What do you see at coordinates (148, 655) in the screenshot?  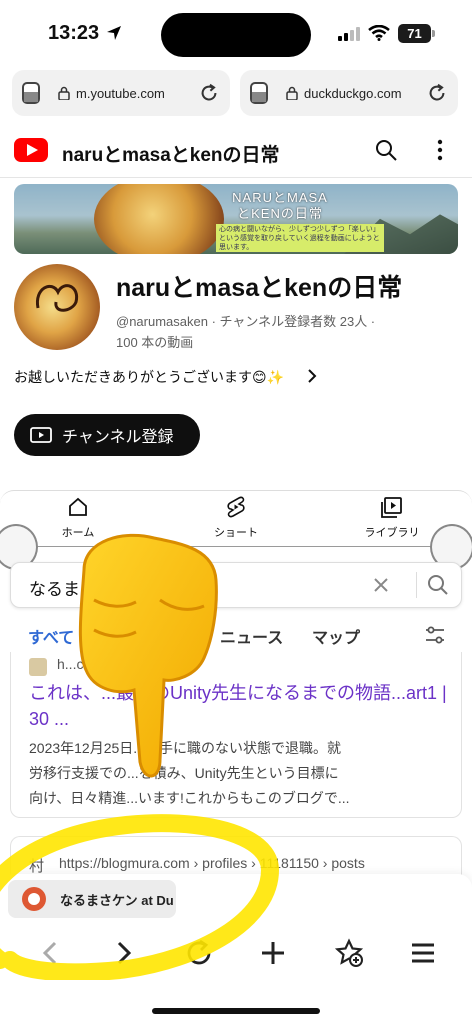 I see `pointing-hand-emoji` at bounding box center [148, 655].